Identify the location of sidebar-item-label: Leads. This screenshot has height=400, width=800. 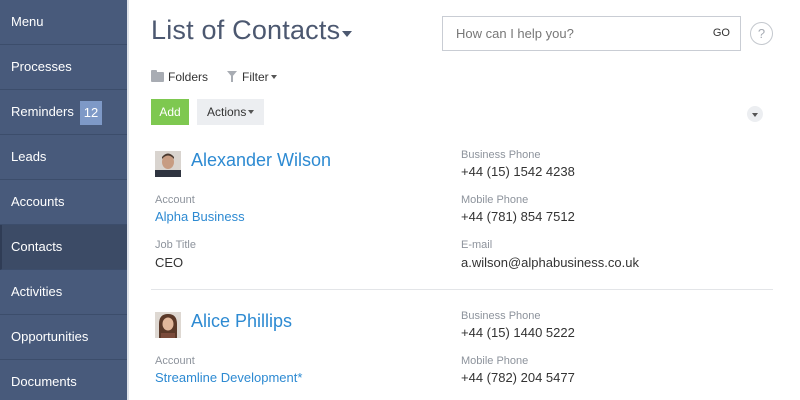
(29, 156).